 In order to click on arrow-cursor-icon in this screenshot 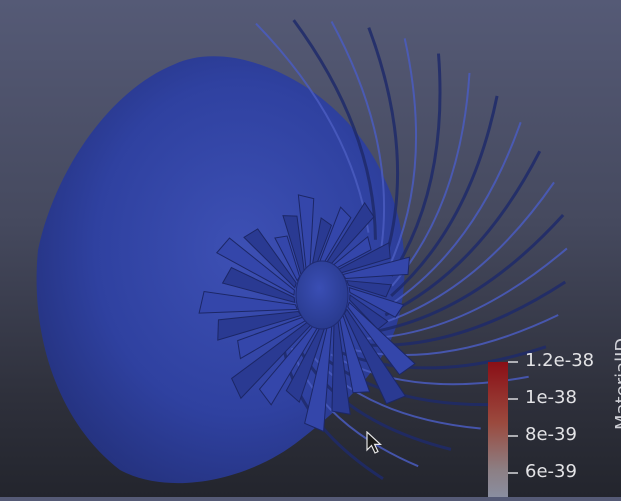, I will do `click(374, 442)`.